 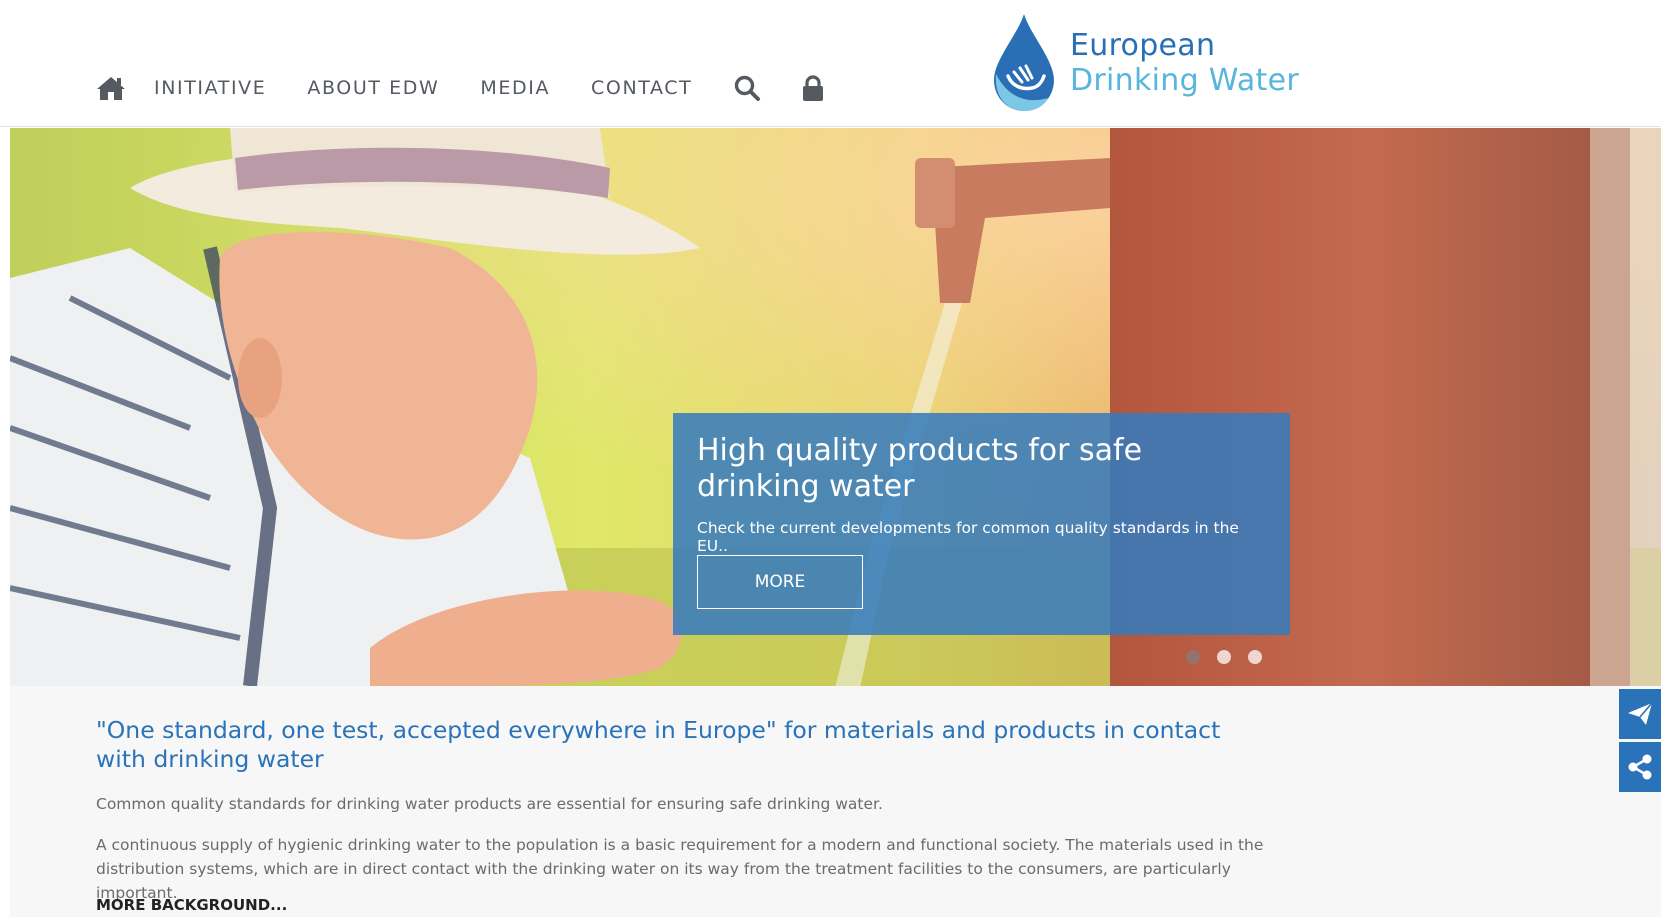 I want to click on site-logo: European Drinking Water, so click(x=1143, y=62).